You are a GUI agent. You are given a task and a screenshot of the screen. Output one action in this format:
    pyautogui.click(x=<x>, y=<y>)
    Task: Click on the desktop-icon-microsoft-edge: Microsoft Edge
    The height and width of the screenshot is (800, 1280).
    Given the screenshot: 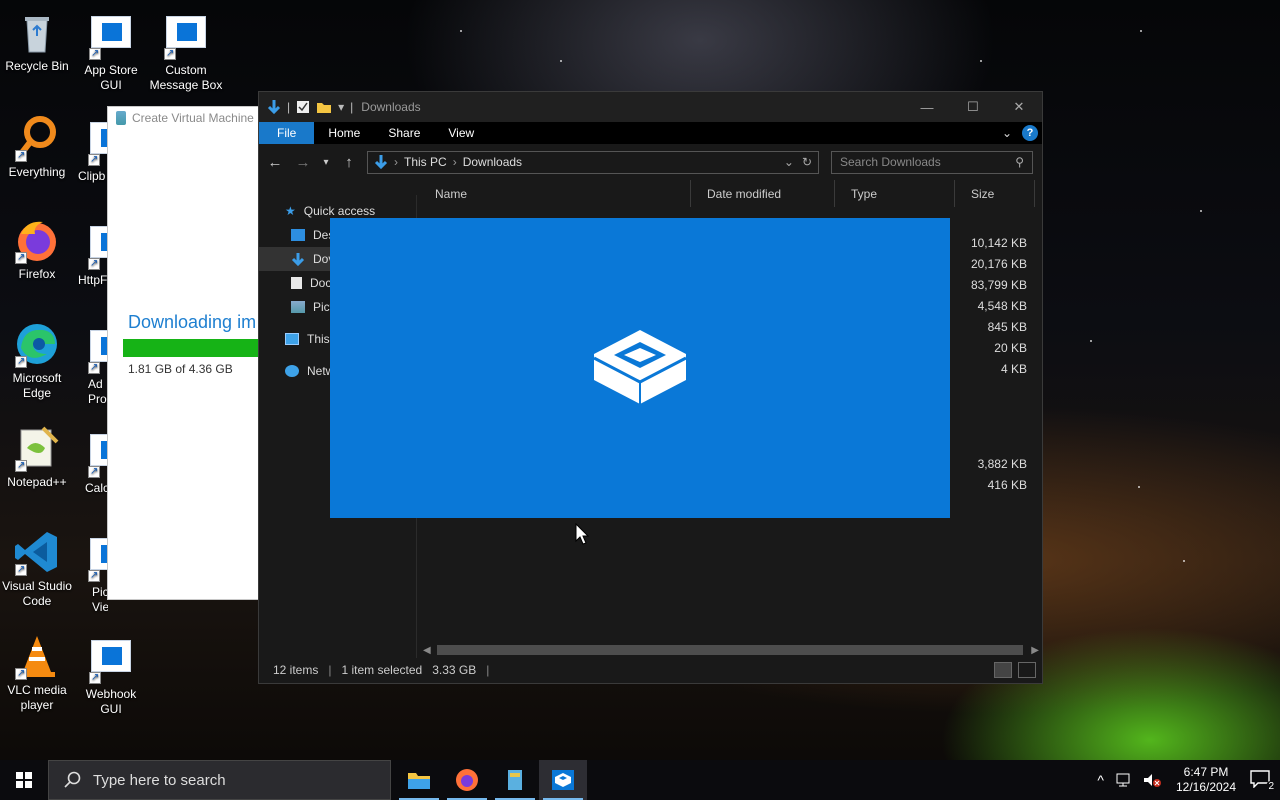 What is the action you would take?
    pyautogui.click(x=37, y=360)
    